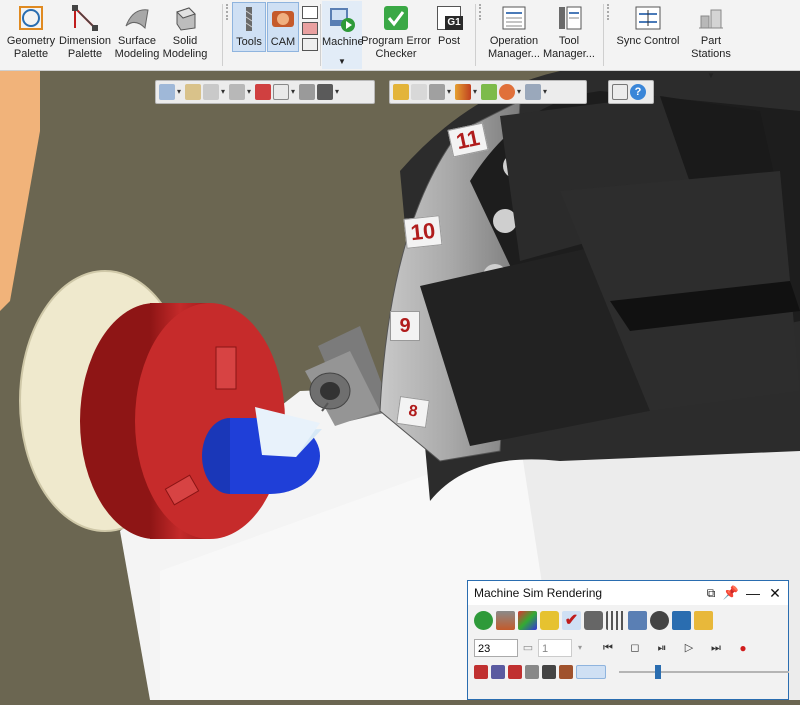  Describe the element at coordinates (211, 92) in the screenshot. I see `view-box-icon` at that location.